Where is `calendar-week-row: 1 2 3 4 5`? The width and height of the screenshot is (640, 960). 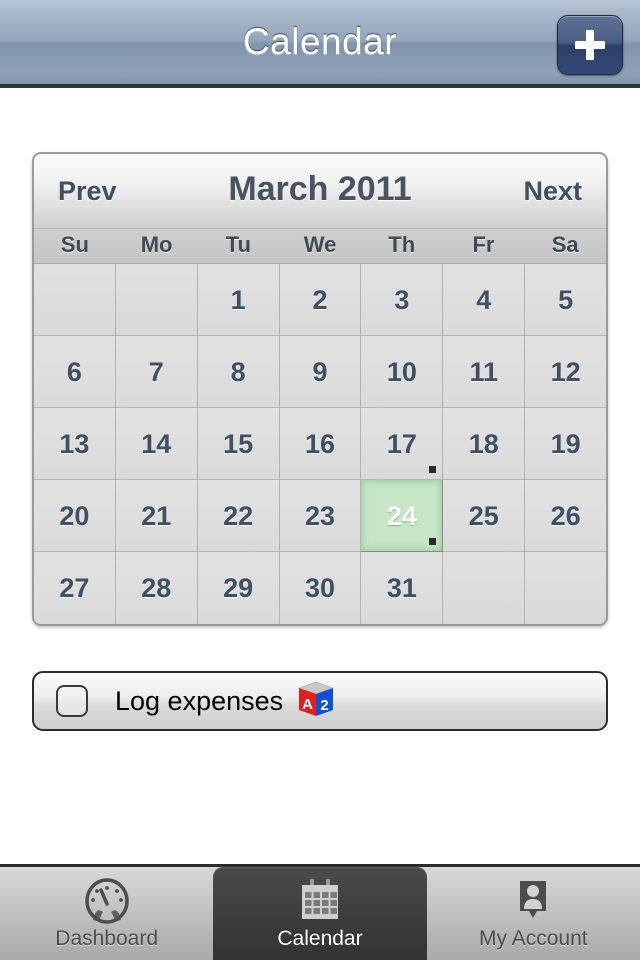 calendar-week-row: 1 2 3 4 5 is located at coordinates (320, 300).